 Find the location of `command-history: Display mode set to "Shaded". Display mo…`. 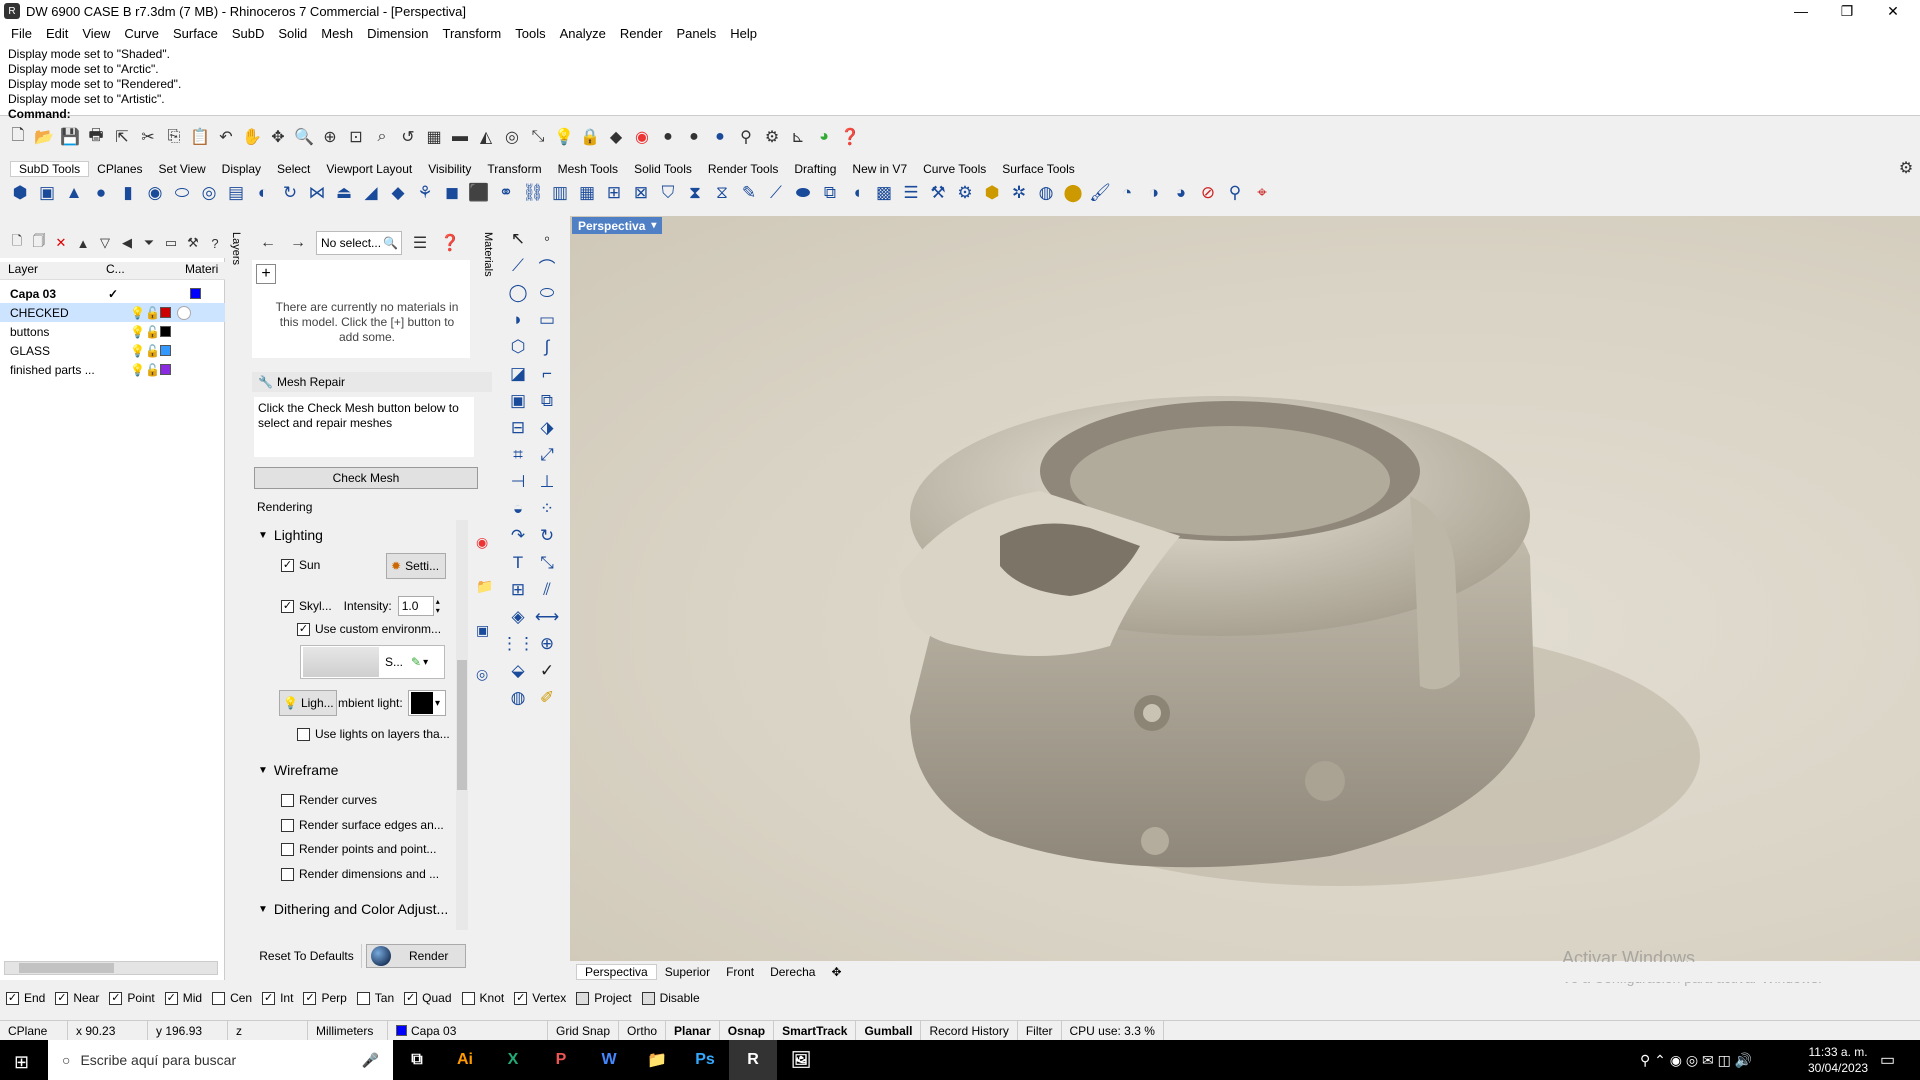

command-history: Display mode set to "Shaded". Display mo… is located at coordinates (960, 82).